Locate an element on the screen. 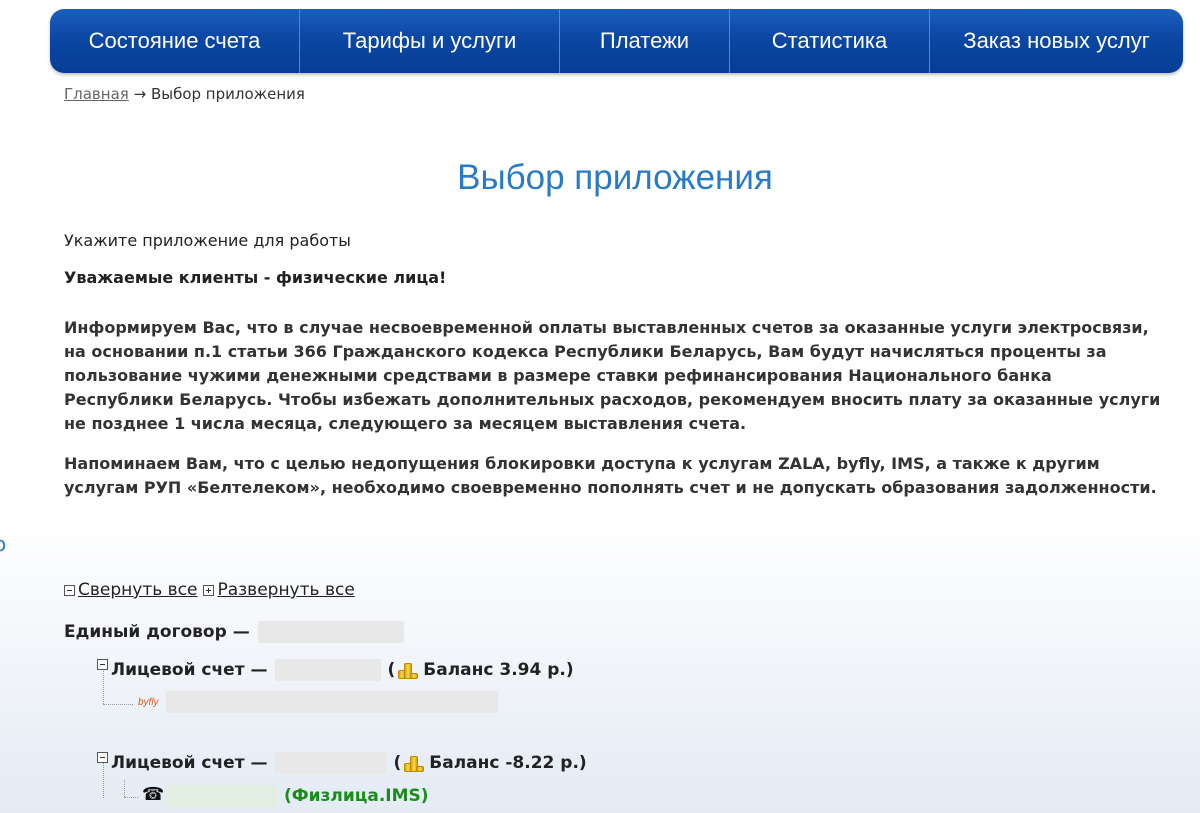  account-balance: Баланс -8.22 р.) is located at coordinates (508, 763).